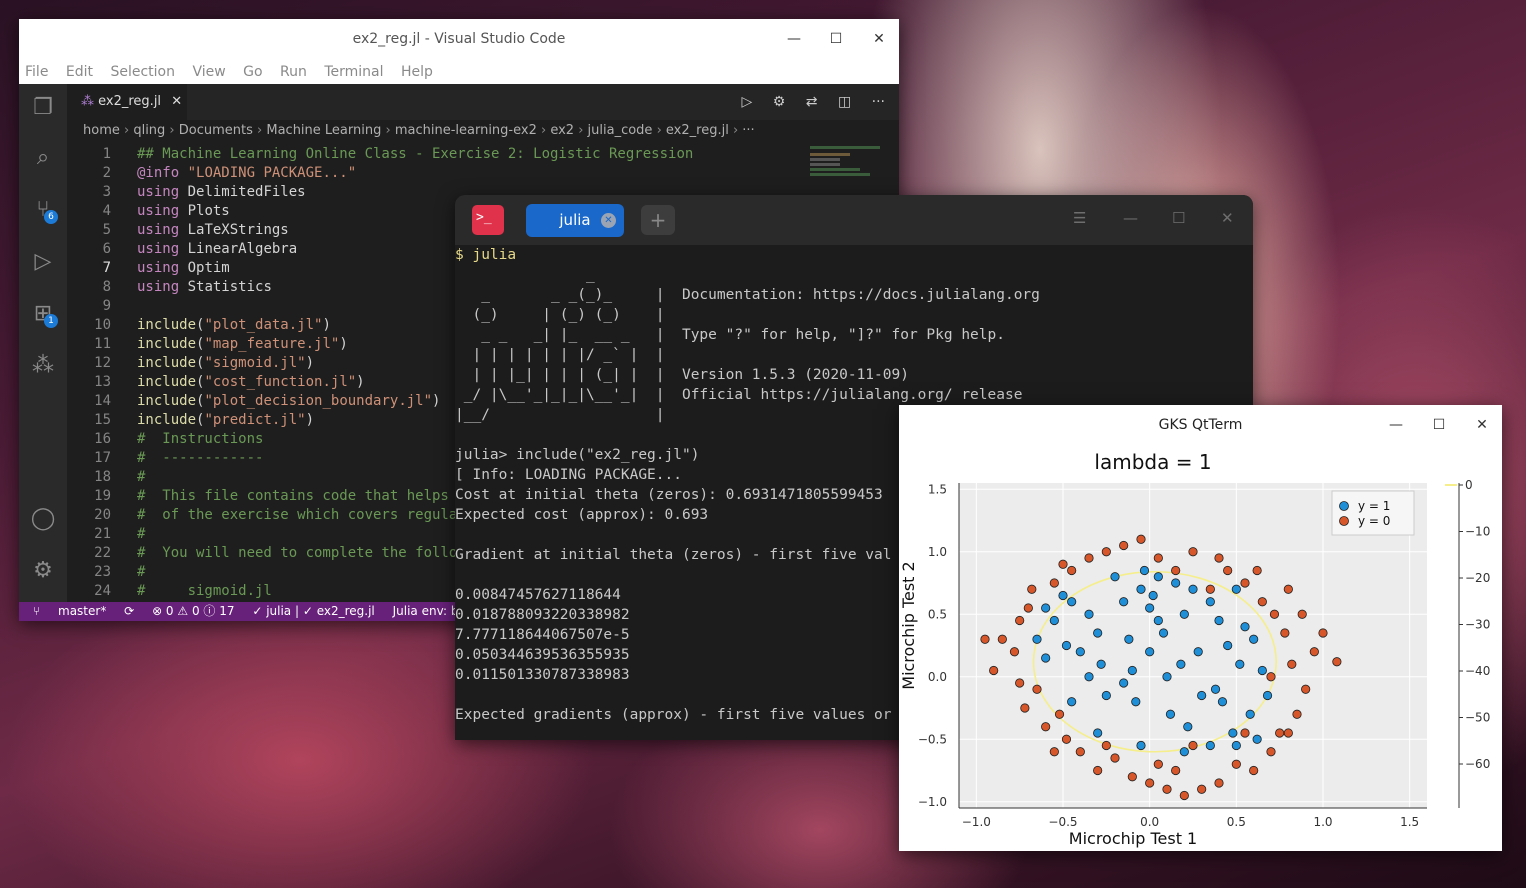 The height and width of the screenshot is (888, 1526). Describe the element at coordinates (234, 325) in the screenshot. I see `code-line: include("plot_data.jl")` at that location.